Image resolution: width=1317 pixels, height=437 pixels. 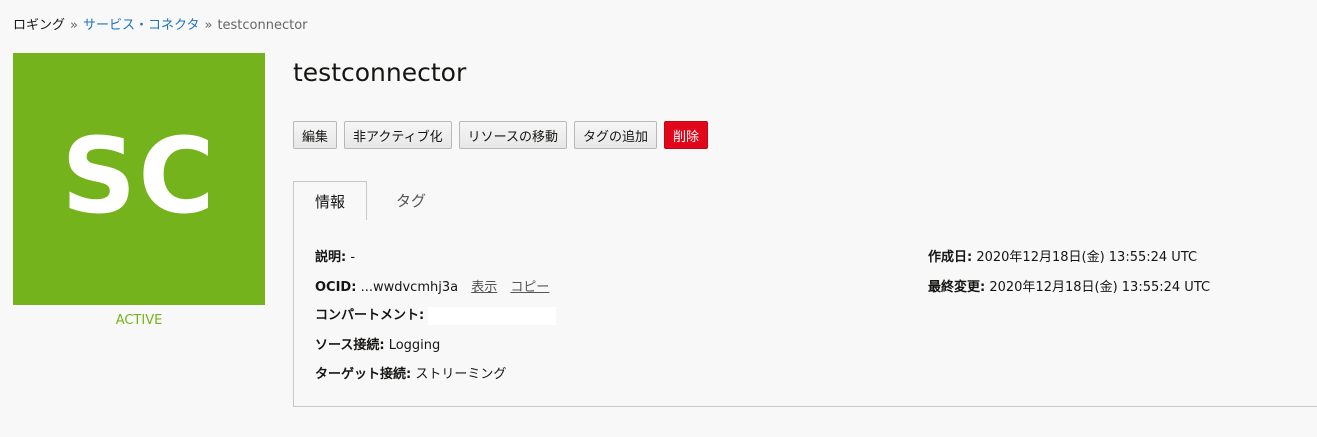 I want to click on target-row: ターゲット接続: ストリーミング, so click(x=410, y=372).